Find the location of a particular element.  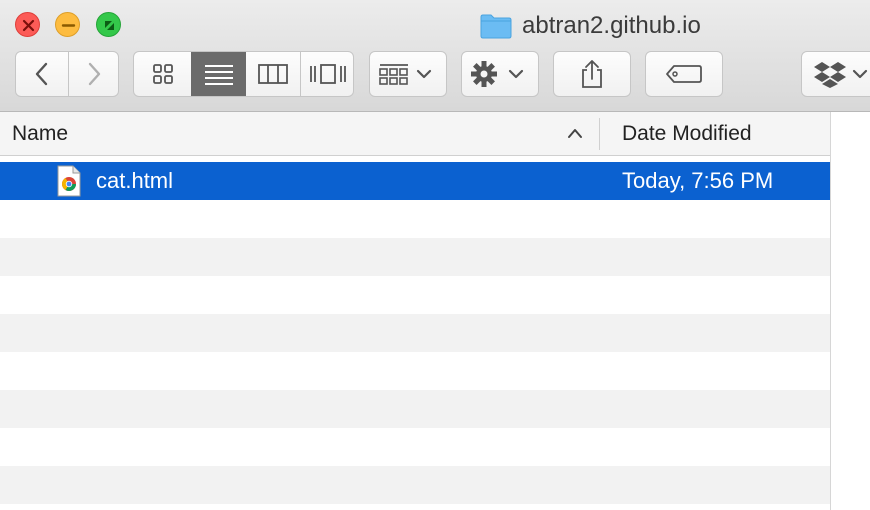

fullscreen-window-button is located at coordinates (108, 24).